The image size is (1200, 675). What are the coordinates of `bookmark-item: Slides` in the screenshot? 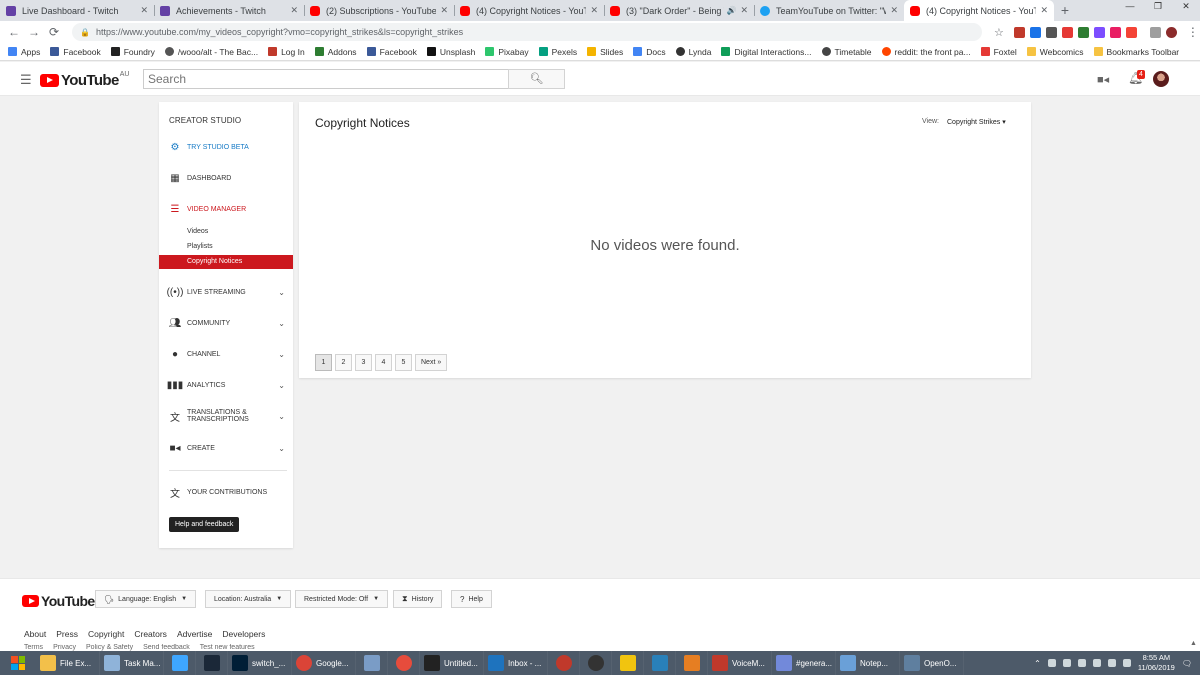 It's located at (605, 52).